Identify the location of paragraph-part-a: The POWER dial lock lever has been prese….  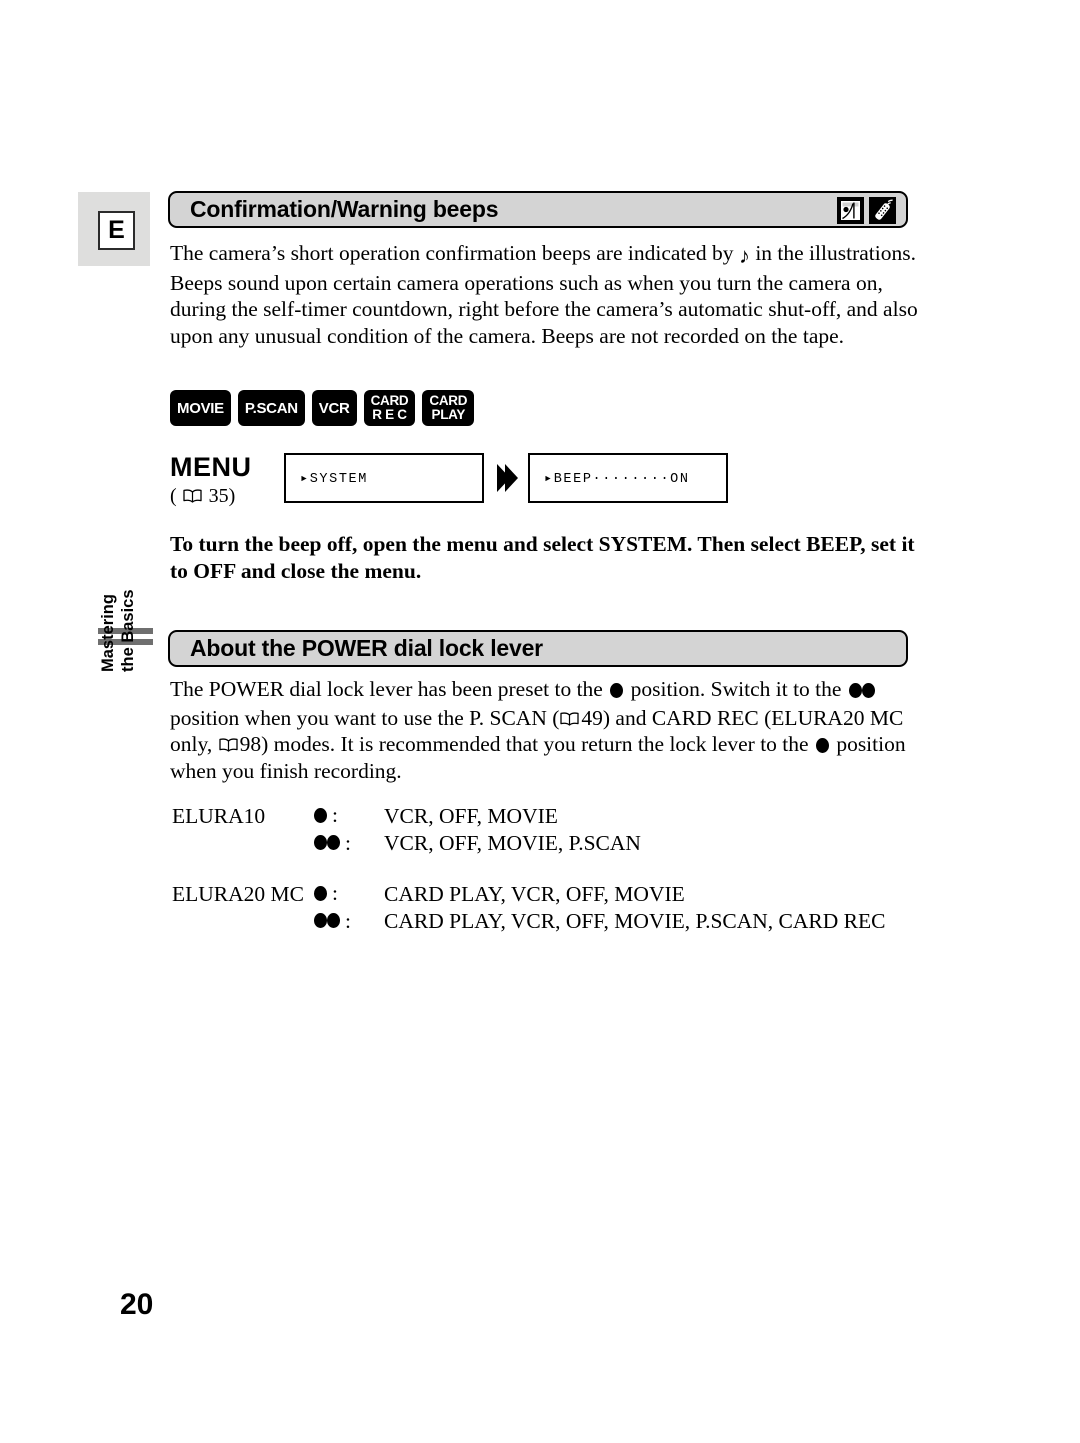
(389, 689).